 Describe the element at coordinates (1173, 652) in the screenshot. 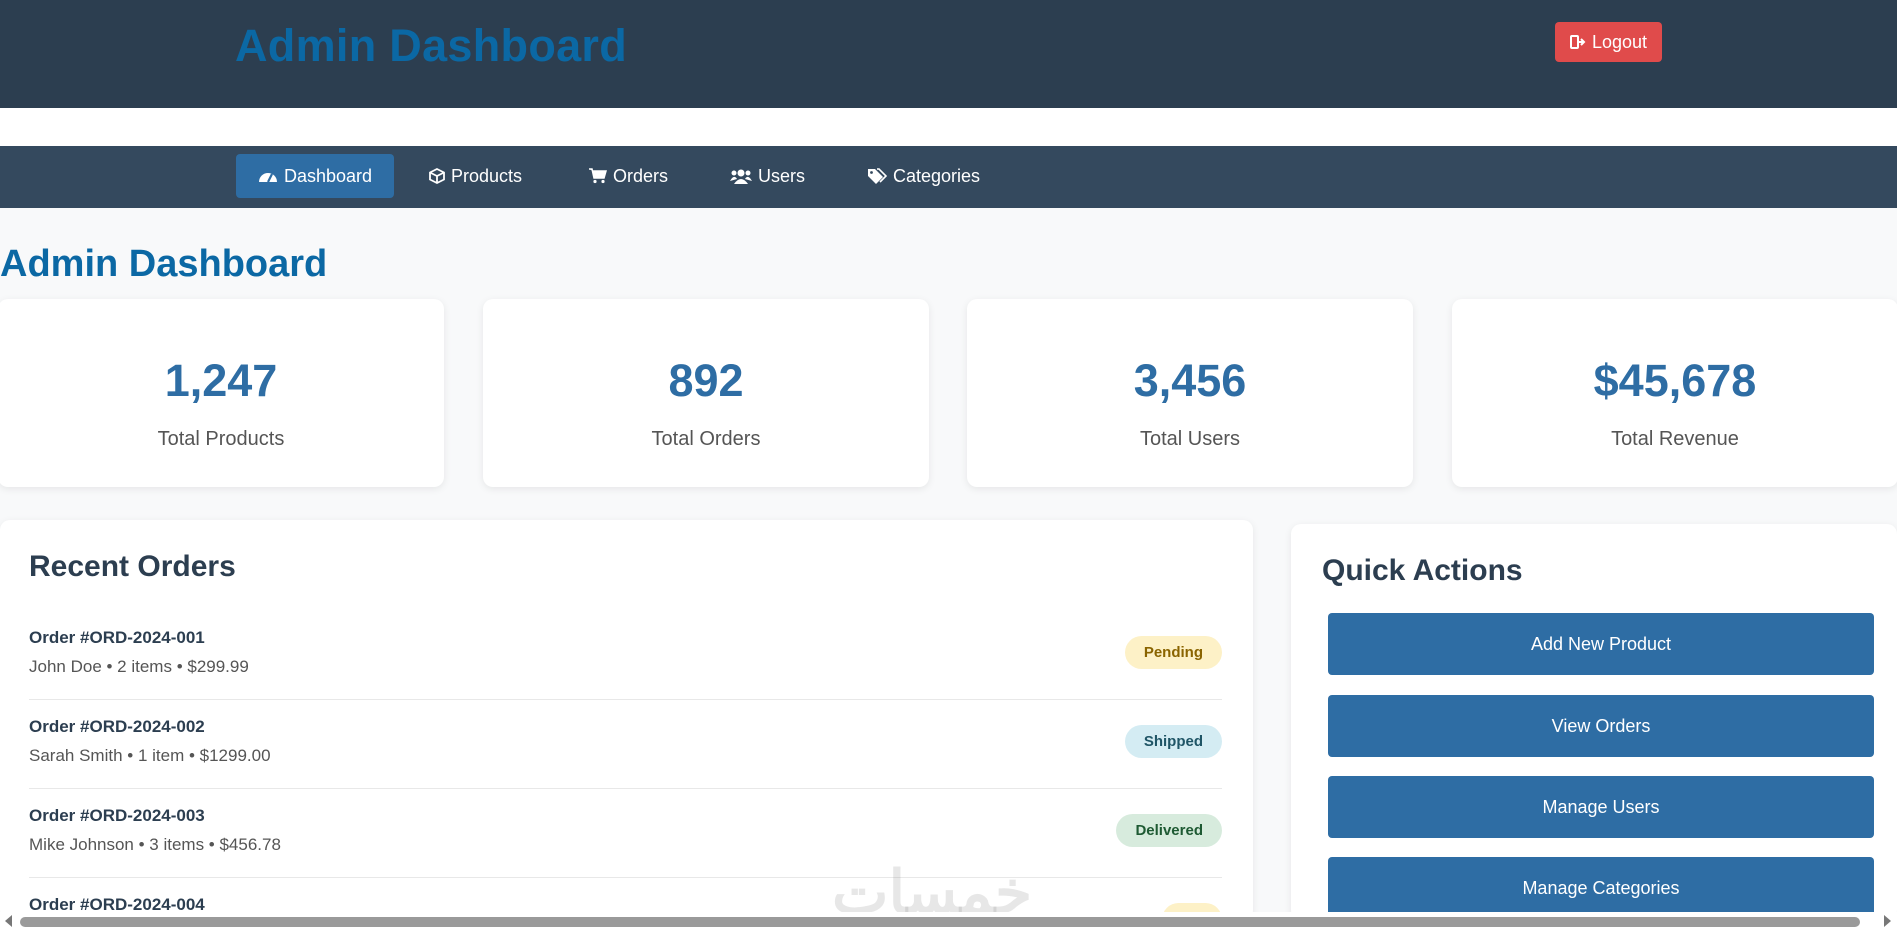

I see `status-badge-pending: Pending` at that location.